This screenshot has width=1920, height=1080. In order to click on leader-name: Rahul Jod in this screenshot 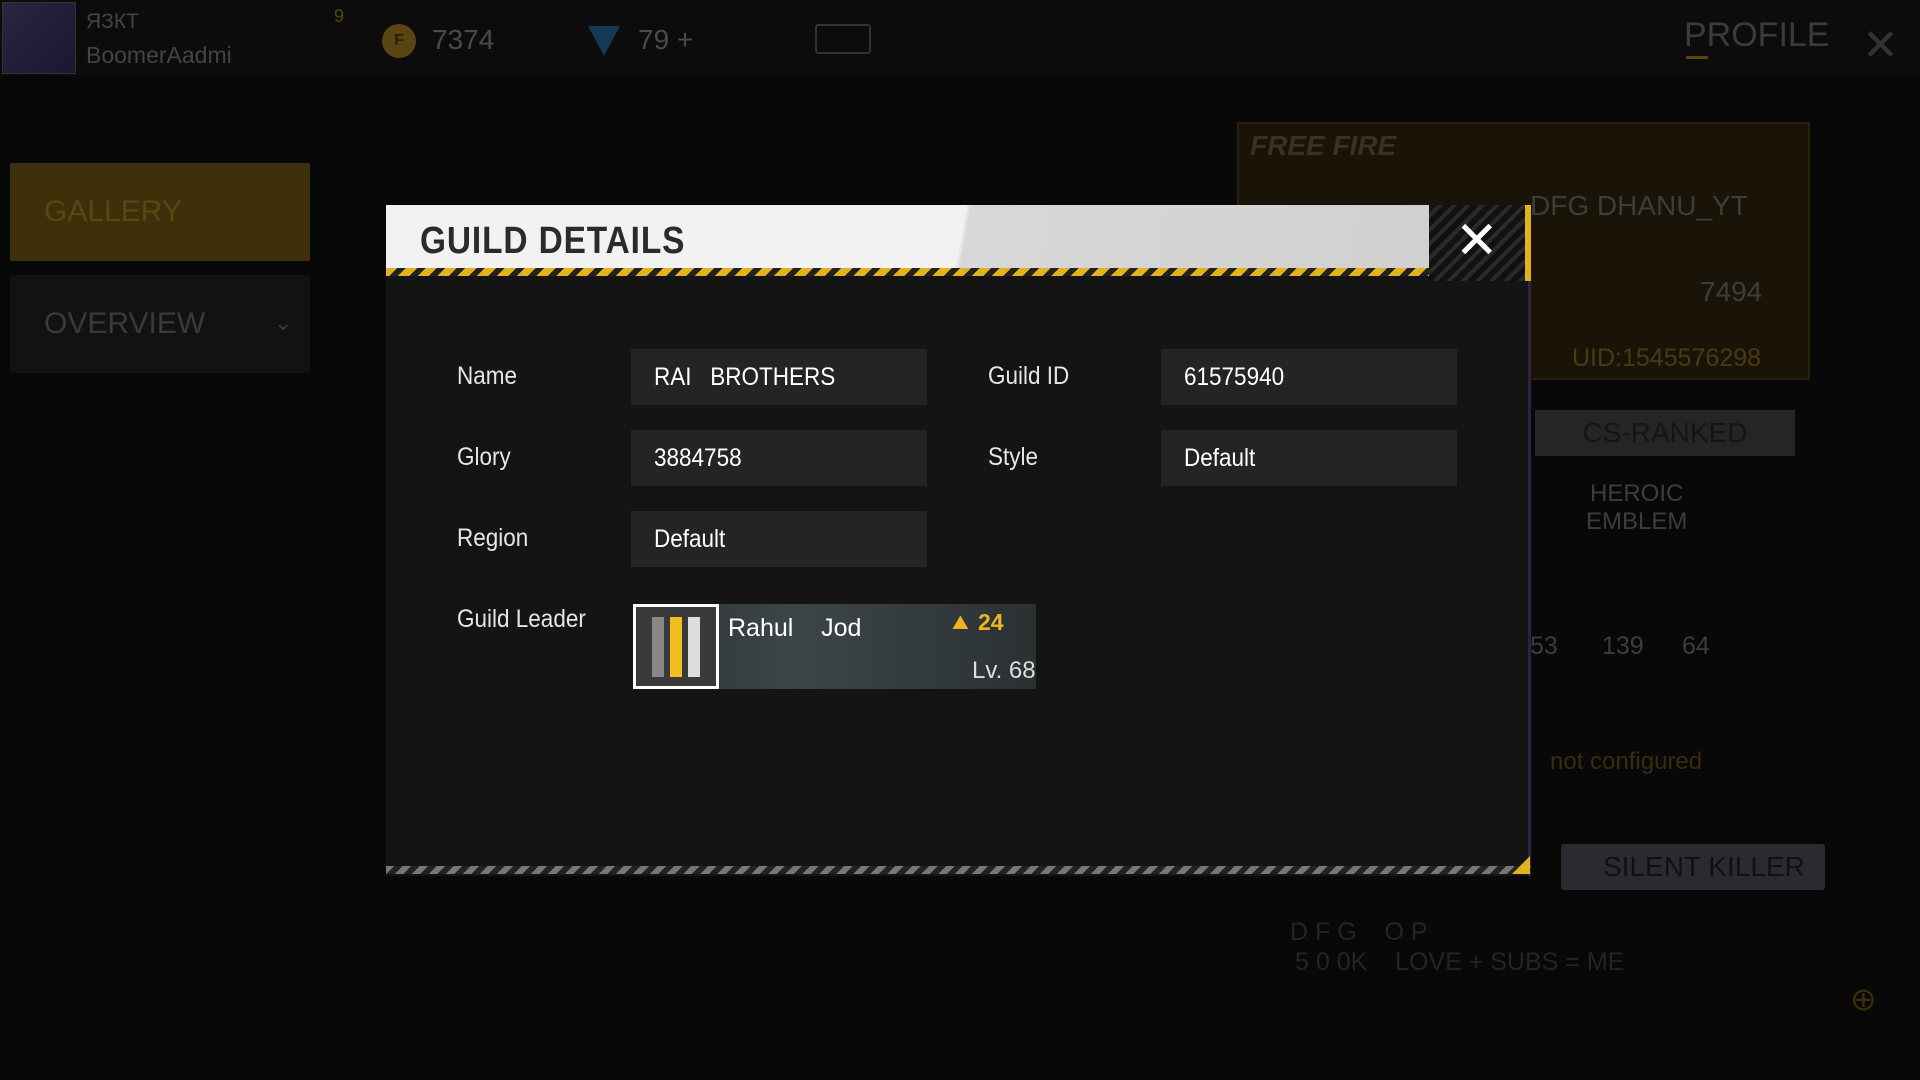, I will do `click(795, 628)`.